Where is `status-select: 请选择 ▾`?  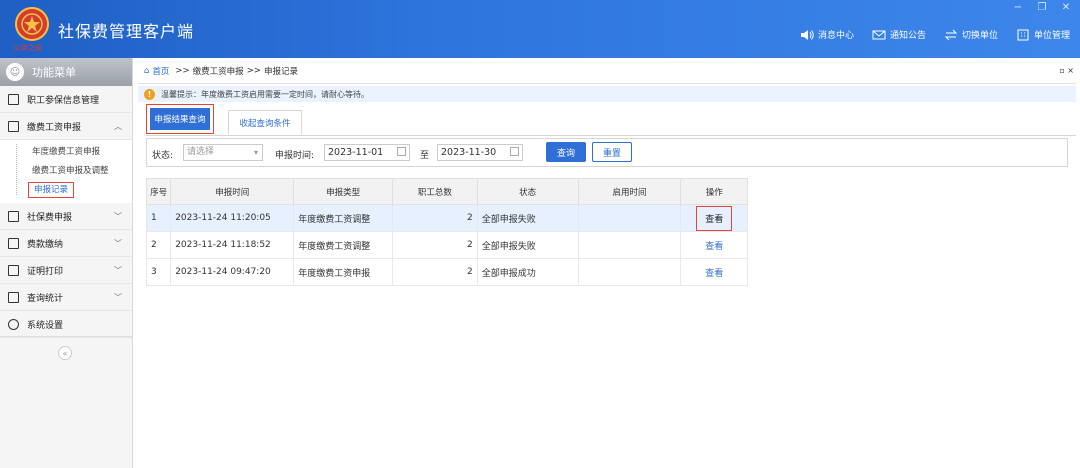 status-select: 请选择 ▾ is located at coordinates (223, 152).